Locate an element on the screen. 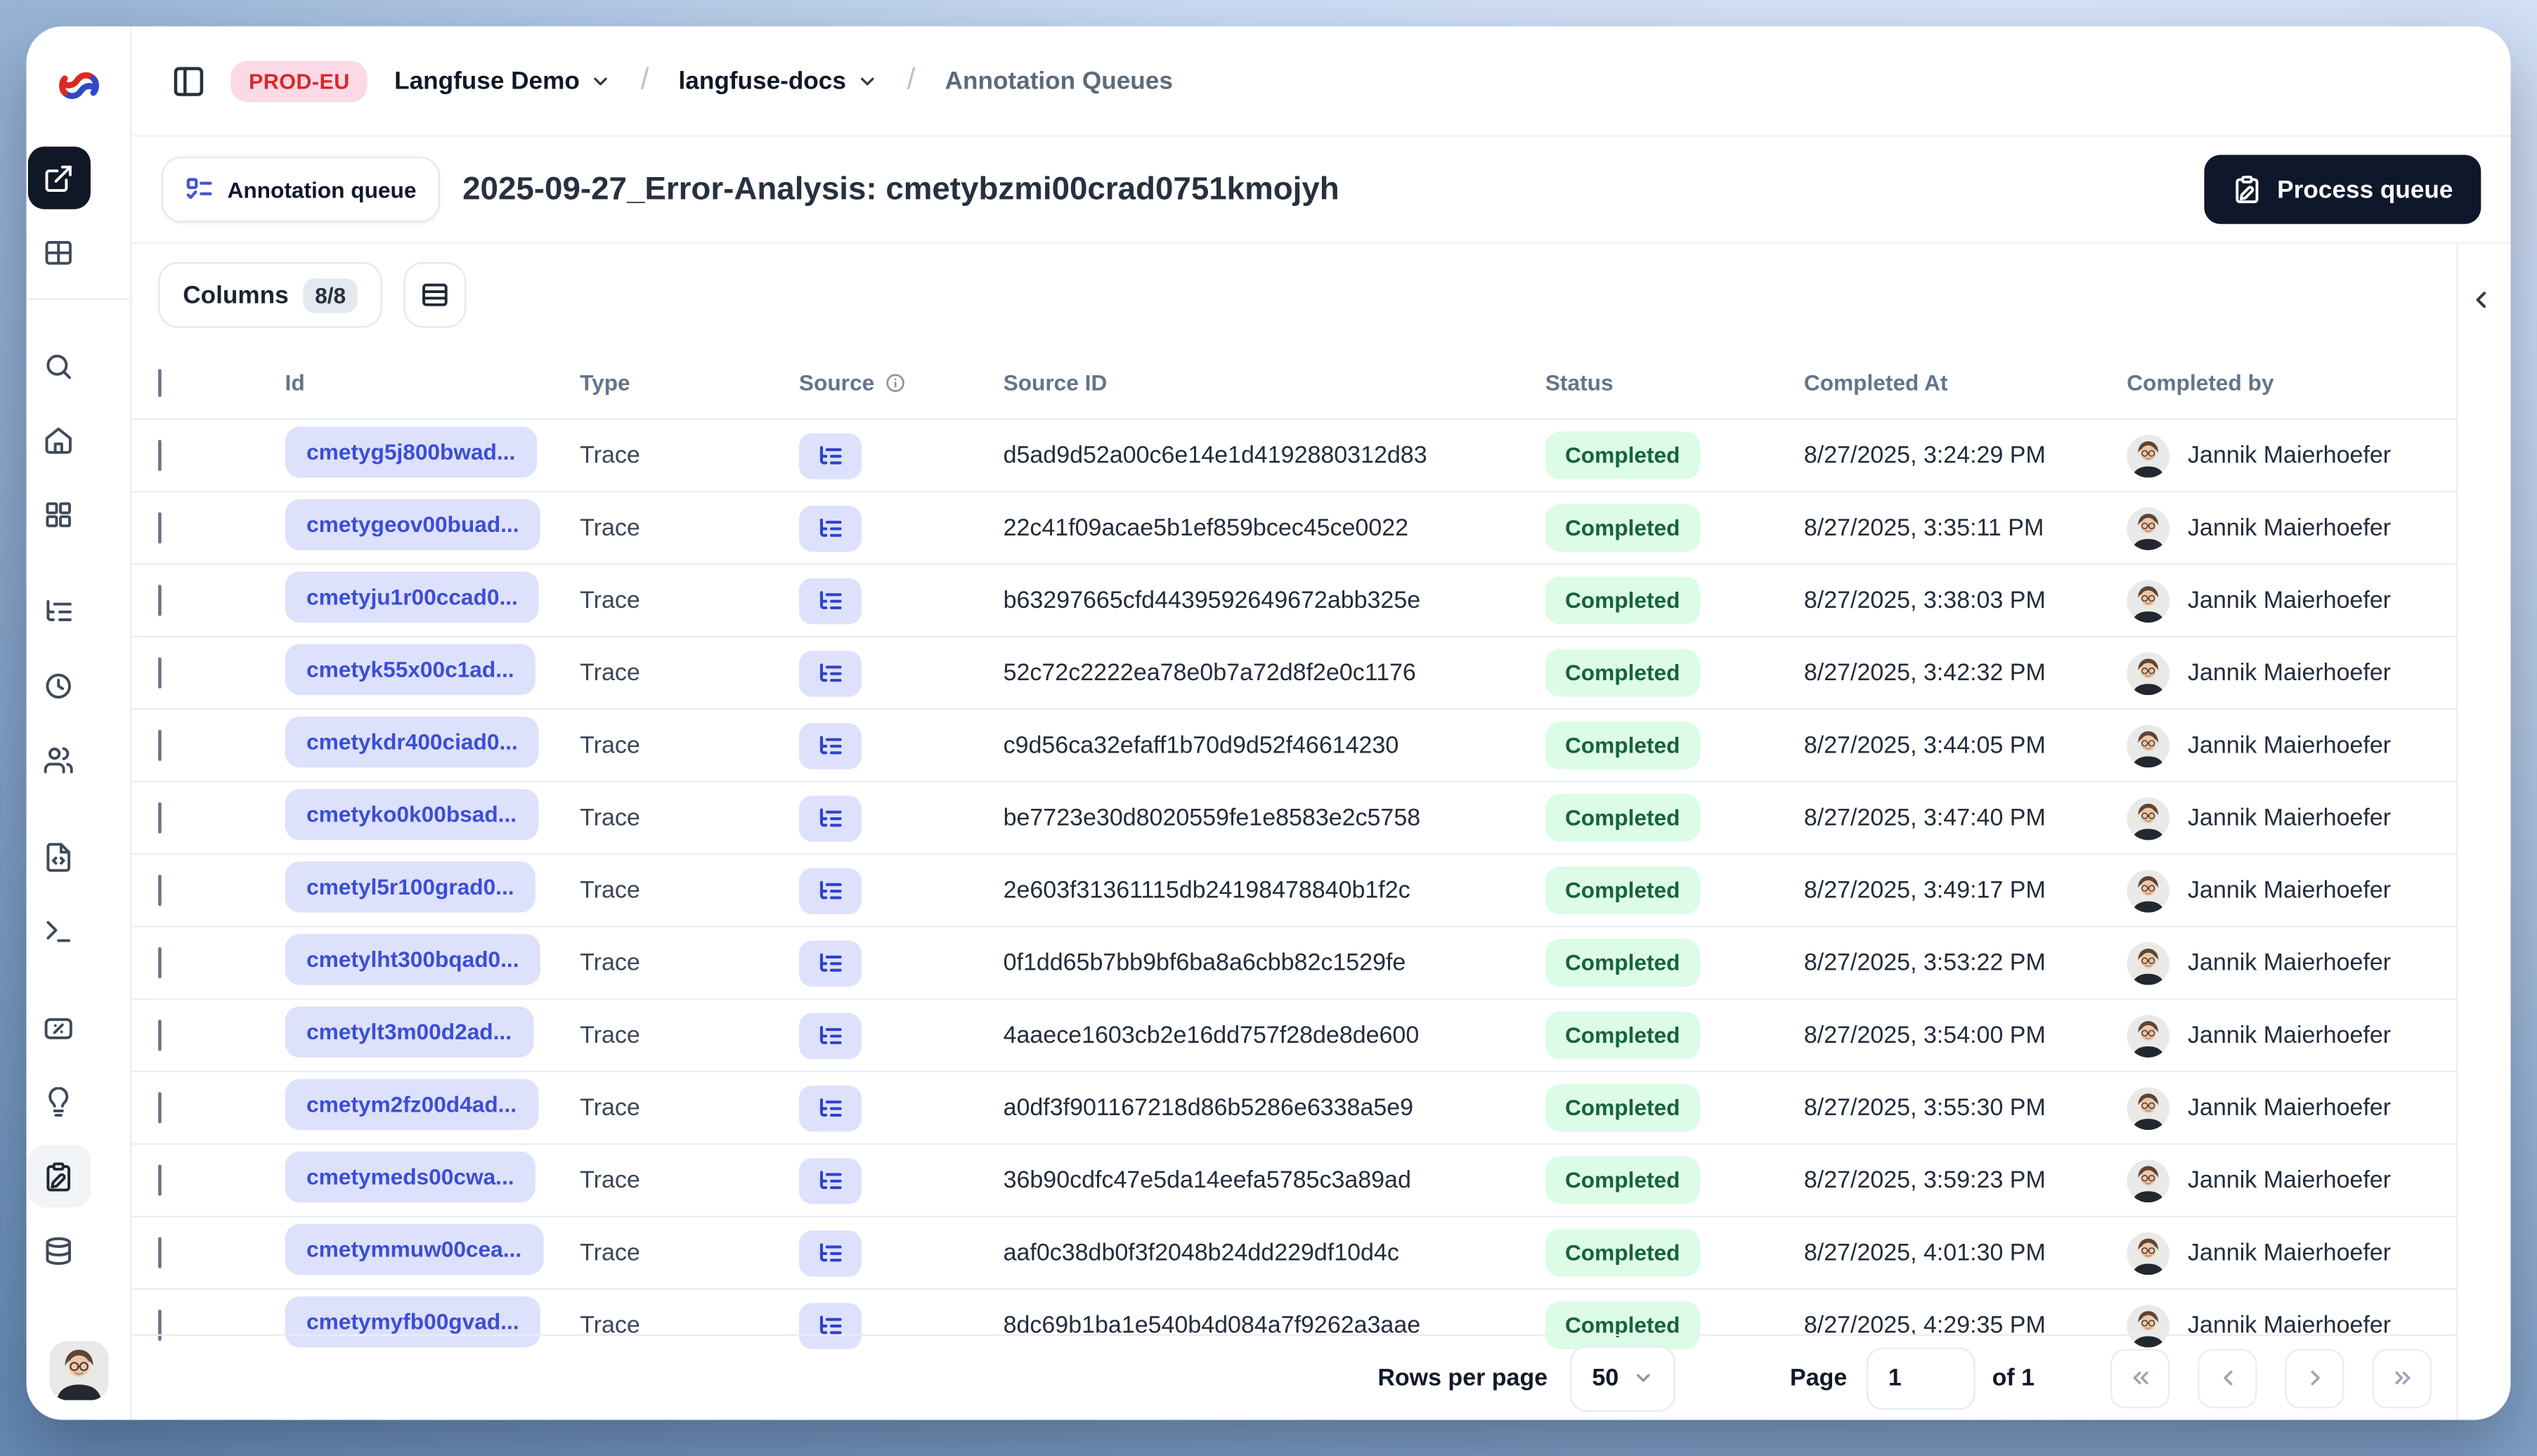 The image size is (2537, 1456). users-icon is located at coordinates (59, 759).